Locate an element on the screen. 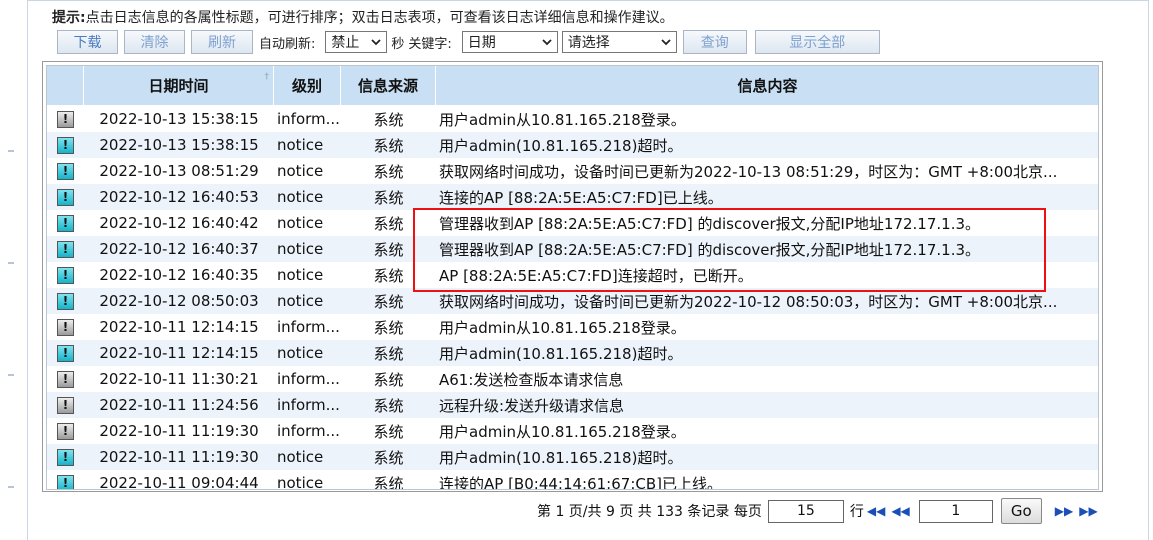 The image size is (1153, 540). last-page-icon: ▶▶ is located at coordinates (1088, 511).